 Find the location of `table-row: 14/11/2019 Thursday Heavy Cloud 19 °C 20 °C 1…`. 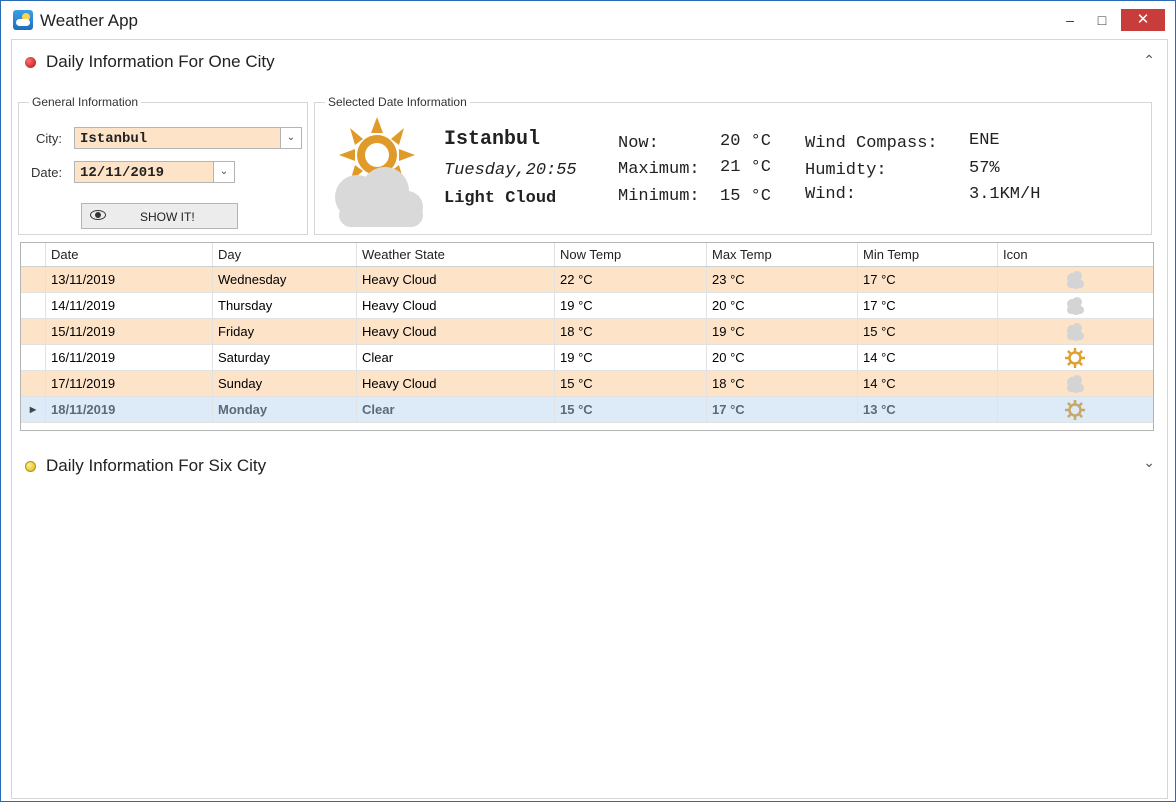

table-row: 14/11/2019 Thursday Heavy Cloud 19 °C 20 °C 1… is located at coordinates (587, 306).